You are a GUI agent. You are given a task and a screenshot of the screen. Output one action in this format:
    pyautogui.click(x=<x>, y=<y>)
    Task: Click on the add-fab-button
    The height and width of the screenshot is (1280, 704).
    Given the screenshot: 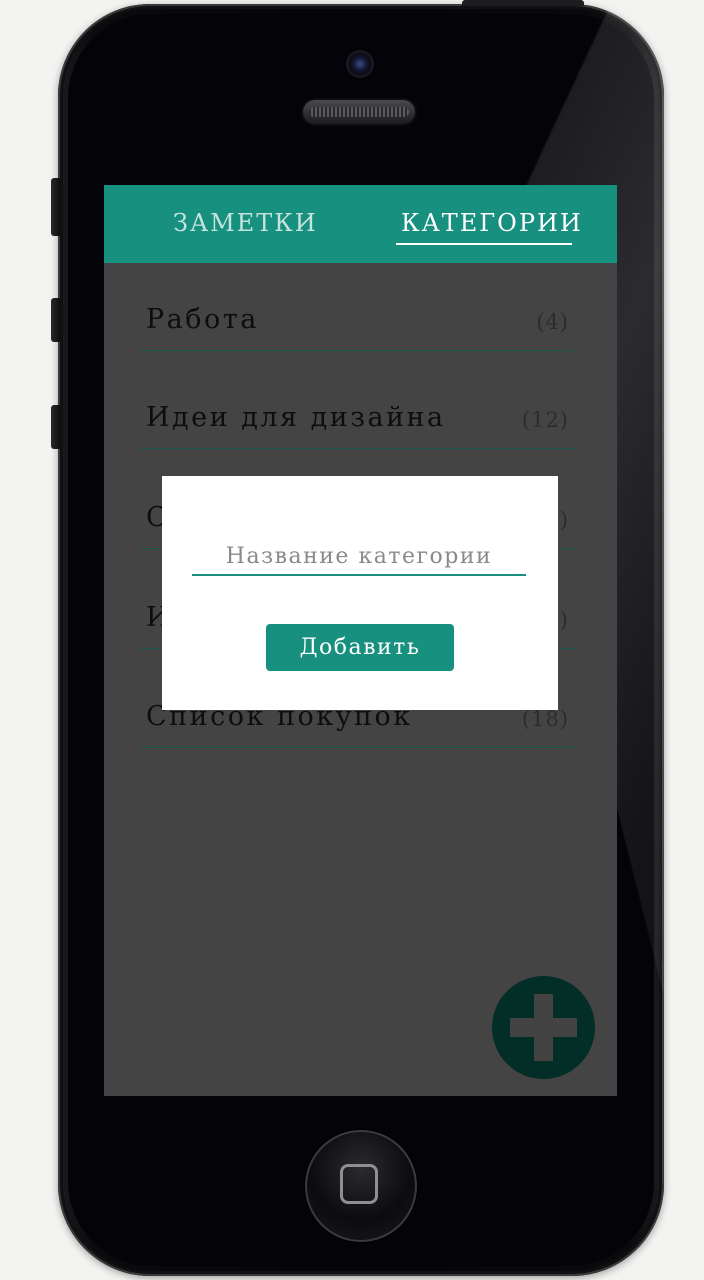 What is the action you would take?
    pyautogui.click(x=543, y=1027)
    